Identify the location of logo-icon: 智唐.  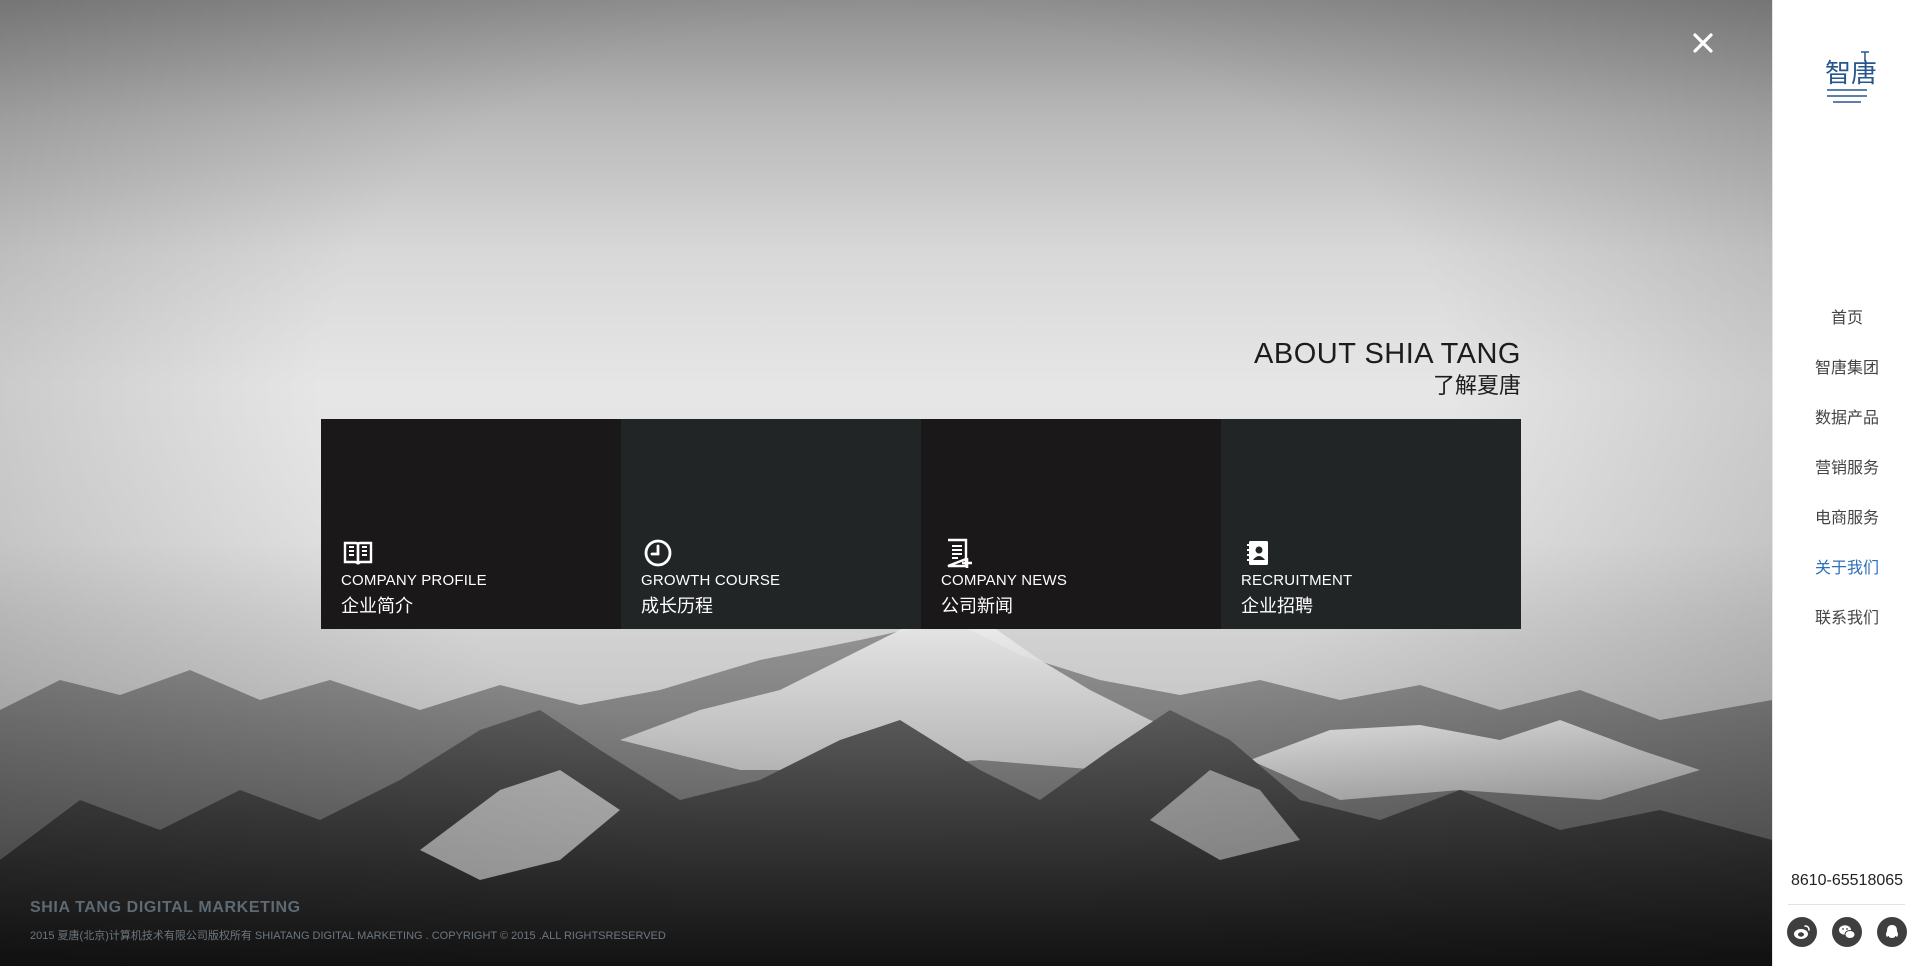
(1851, 77).